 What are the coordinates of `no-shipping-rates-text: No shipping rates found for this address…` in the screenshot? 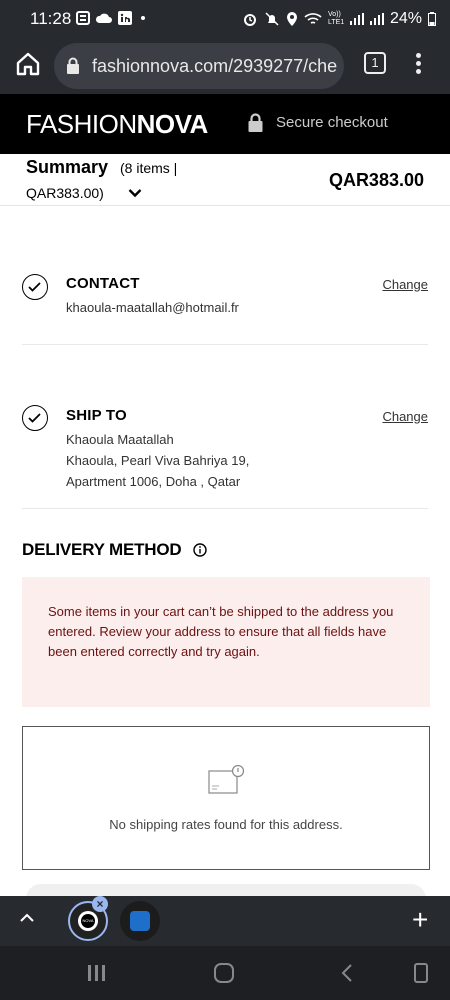 It's located at (226, 824).